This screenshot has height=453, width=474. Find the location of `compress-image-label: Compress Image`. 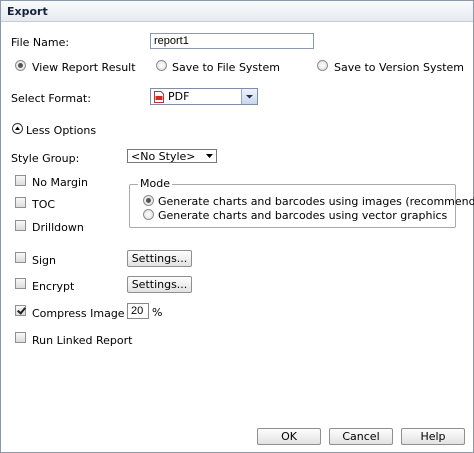

compress-image-label: Compress Image is located at coordinates (78, 313).